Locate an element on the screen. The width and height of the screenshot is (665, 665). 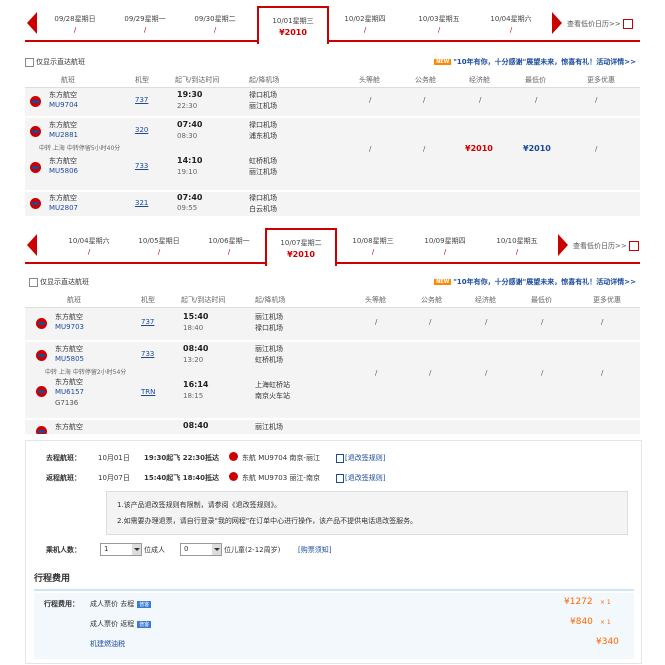
adult-count-select: 1 is located at coordinates (121, 549).